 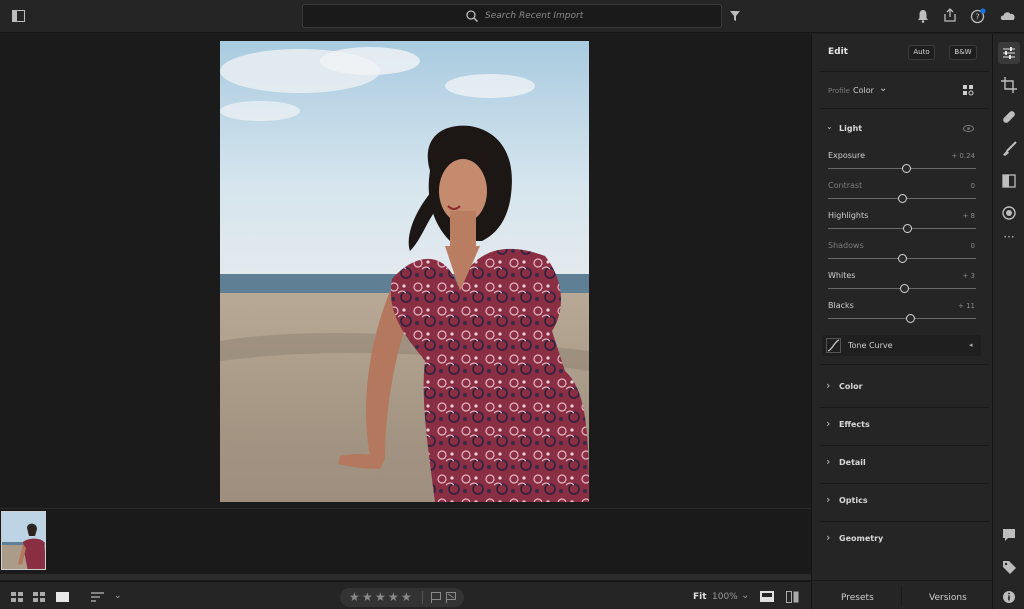 I want to click on section-title: Optics, so click(x=853, y=500).